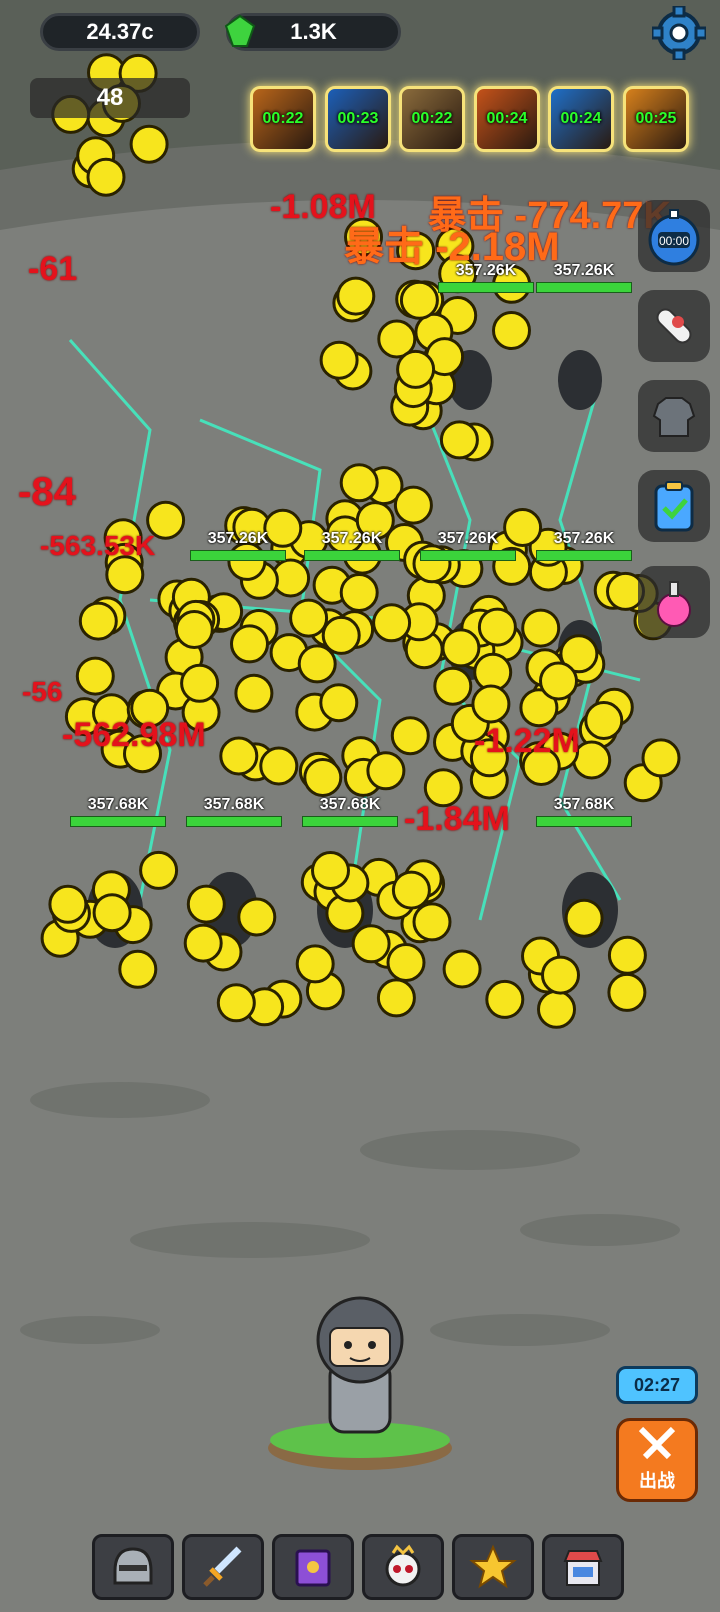  What do you see at coordinates (323, 207) in the screenshot?
I see `damage-number: -1.08M` at bounding box center [323, 207].